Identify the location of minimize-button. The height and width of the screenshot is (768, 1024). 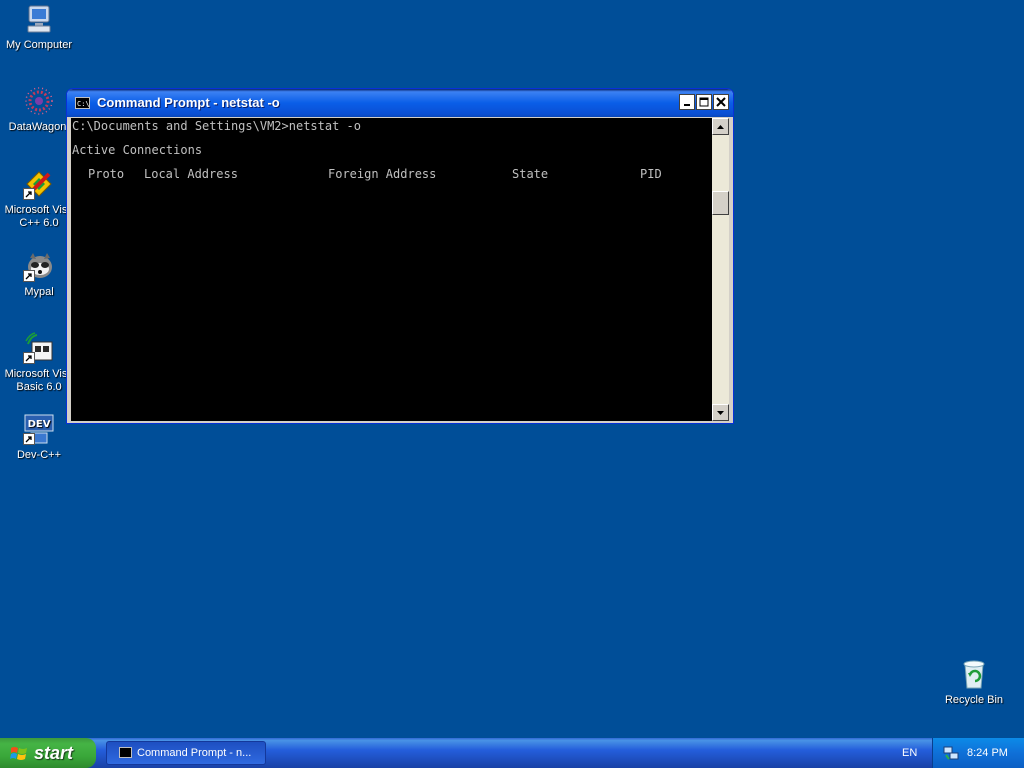
(687, 102).